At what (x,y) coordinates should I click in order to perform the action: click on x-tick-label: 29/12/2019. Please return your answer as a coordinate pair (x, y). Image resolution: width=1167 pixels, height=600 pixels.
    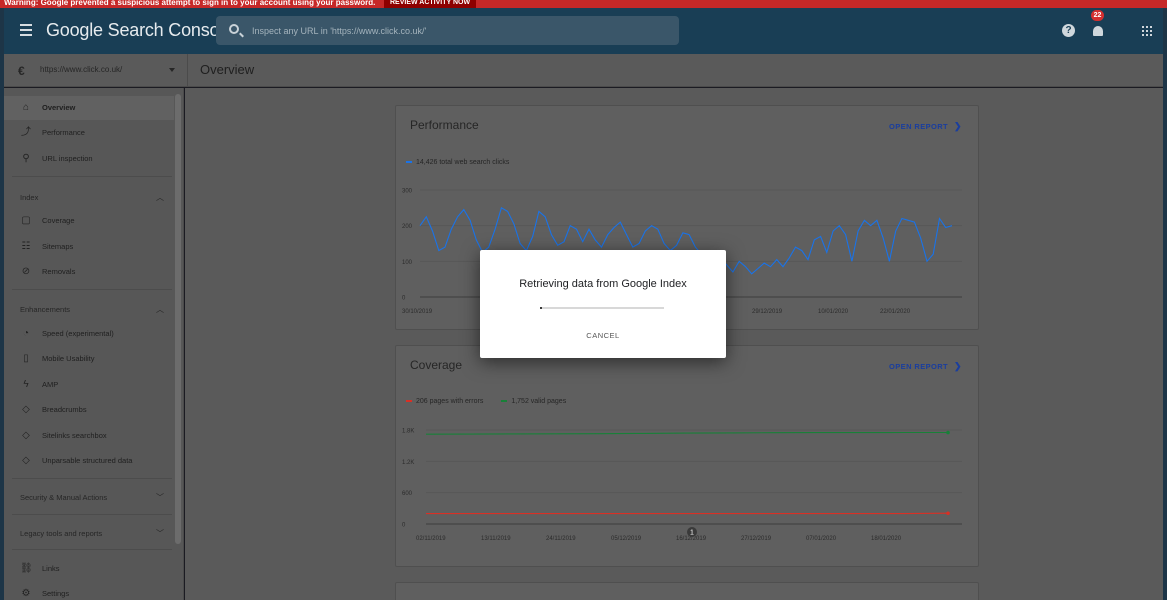
    Looking at the image, I should click on (767, 312).